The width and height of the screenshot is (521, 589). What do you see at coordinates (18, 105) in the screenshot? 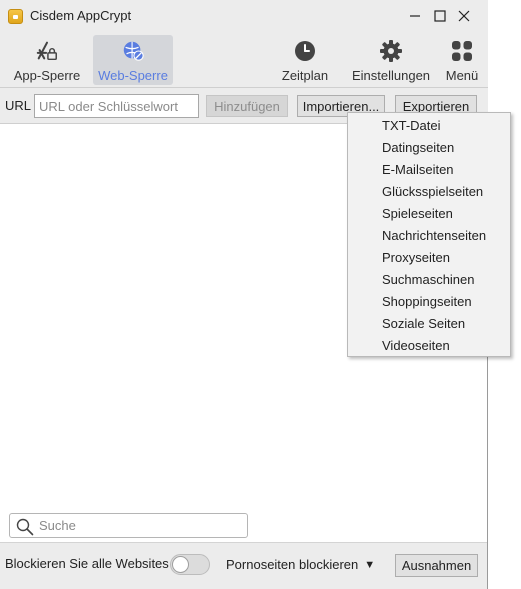
I see `url-label: URL` at bounding box center [18, 105].